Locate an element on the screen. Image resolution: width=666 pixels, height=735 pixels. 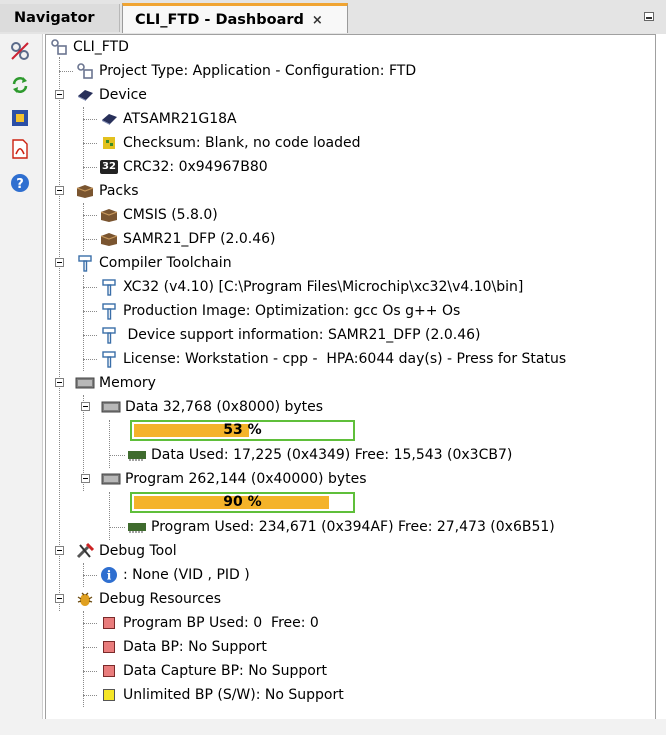
pack-text: CMSIS (5.8.0) is located at coordinates (170, 215).